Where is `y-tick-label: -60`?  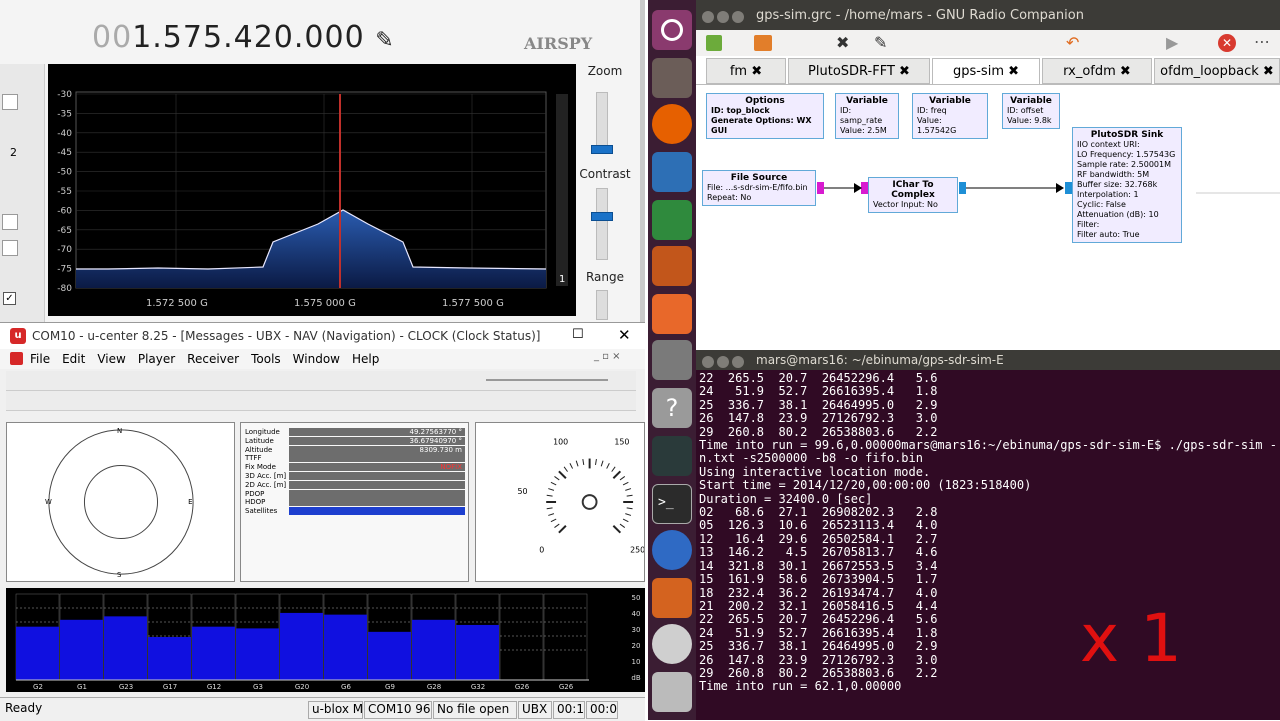
y-tick-label: -60 is located at coordinates (64, 211).